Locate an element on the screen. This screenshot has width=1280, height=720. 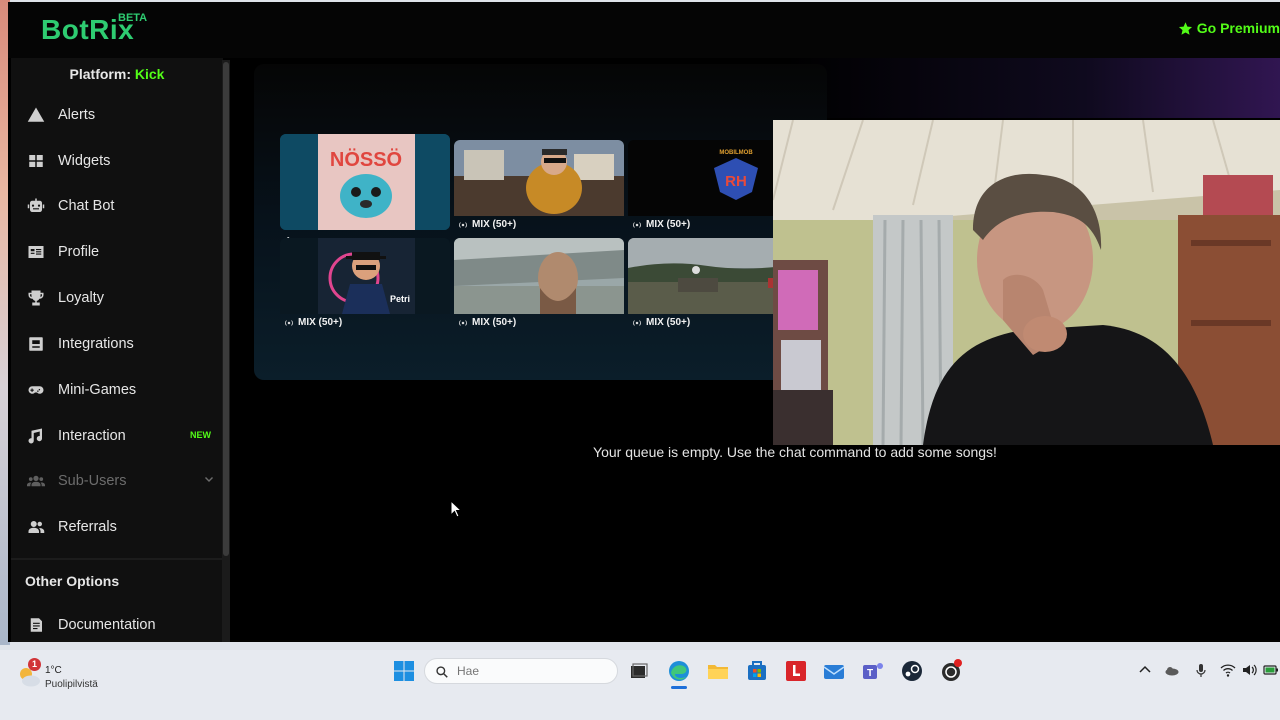
sidebar-item-chat-bot: Chat Bot is located at coordinates (117, 206).